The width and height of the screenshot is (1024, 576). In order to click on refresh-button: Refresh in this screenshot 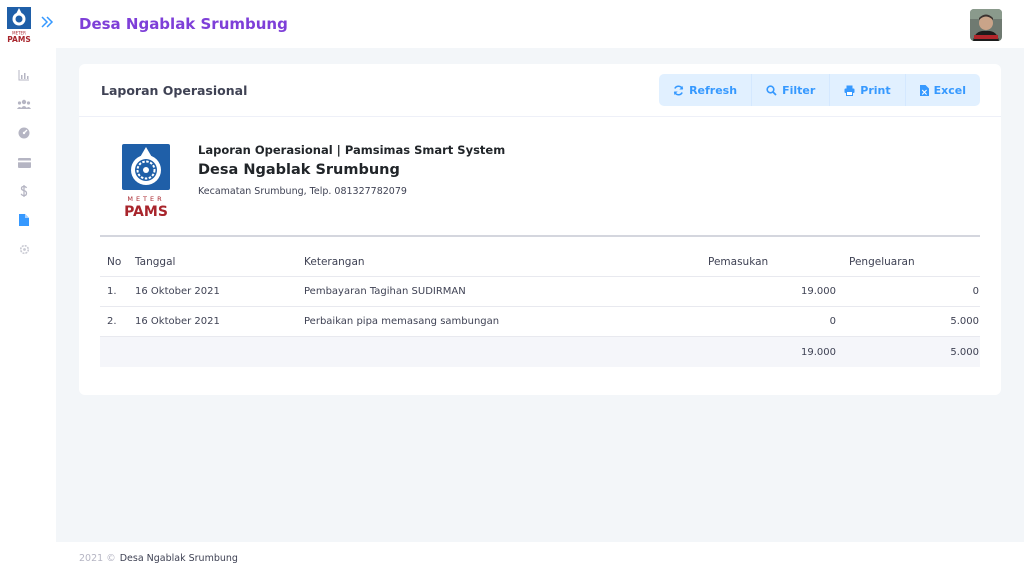, I will do `click(706, 90)`.